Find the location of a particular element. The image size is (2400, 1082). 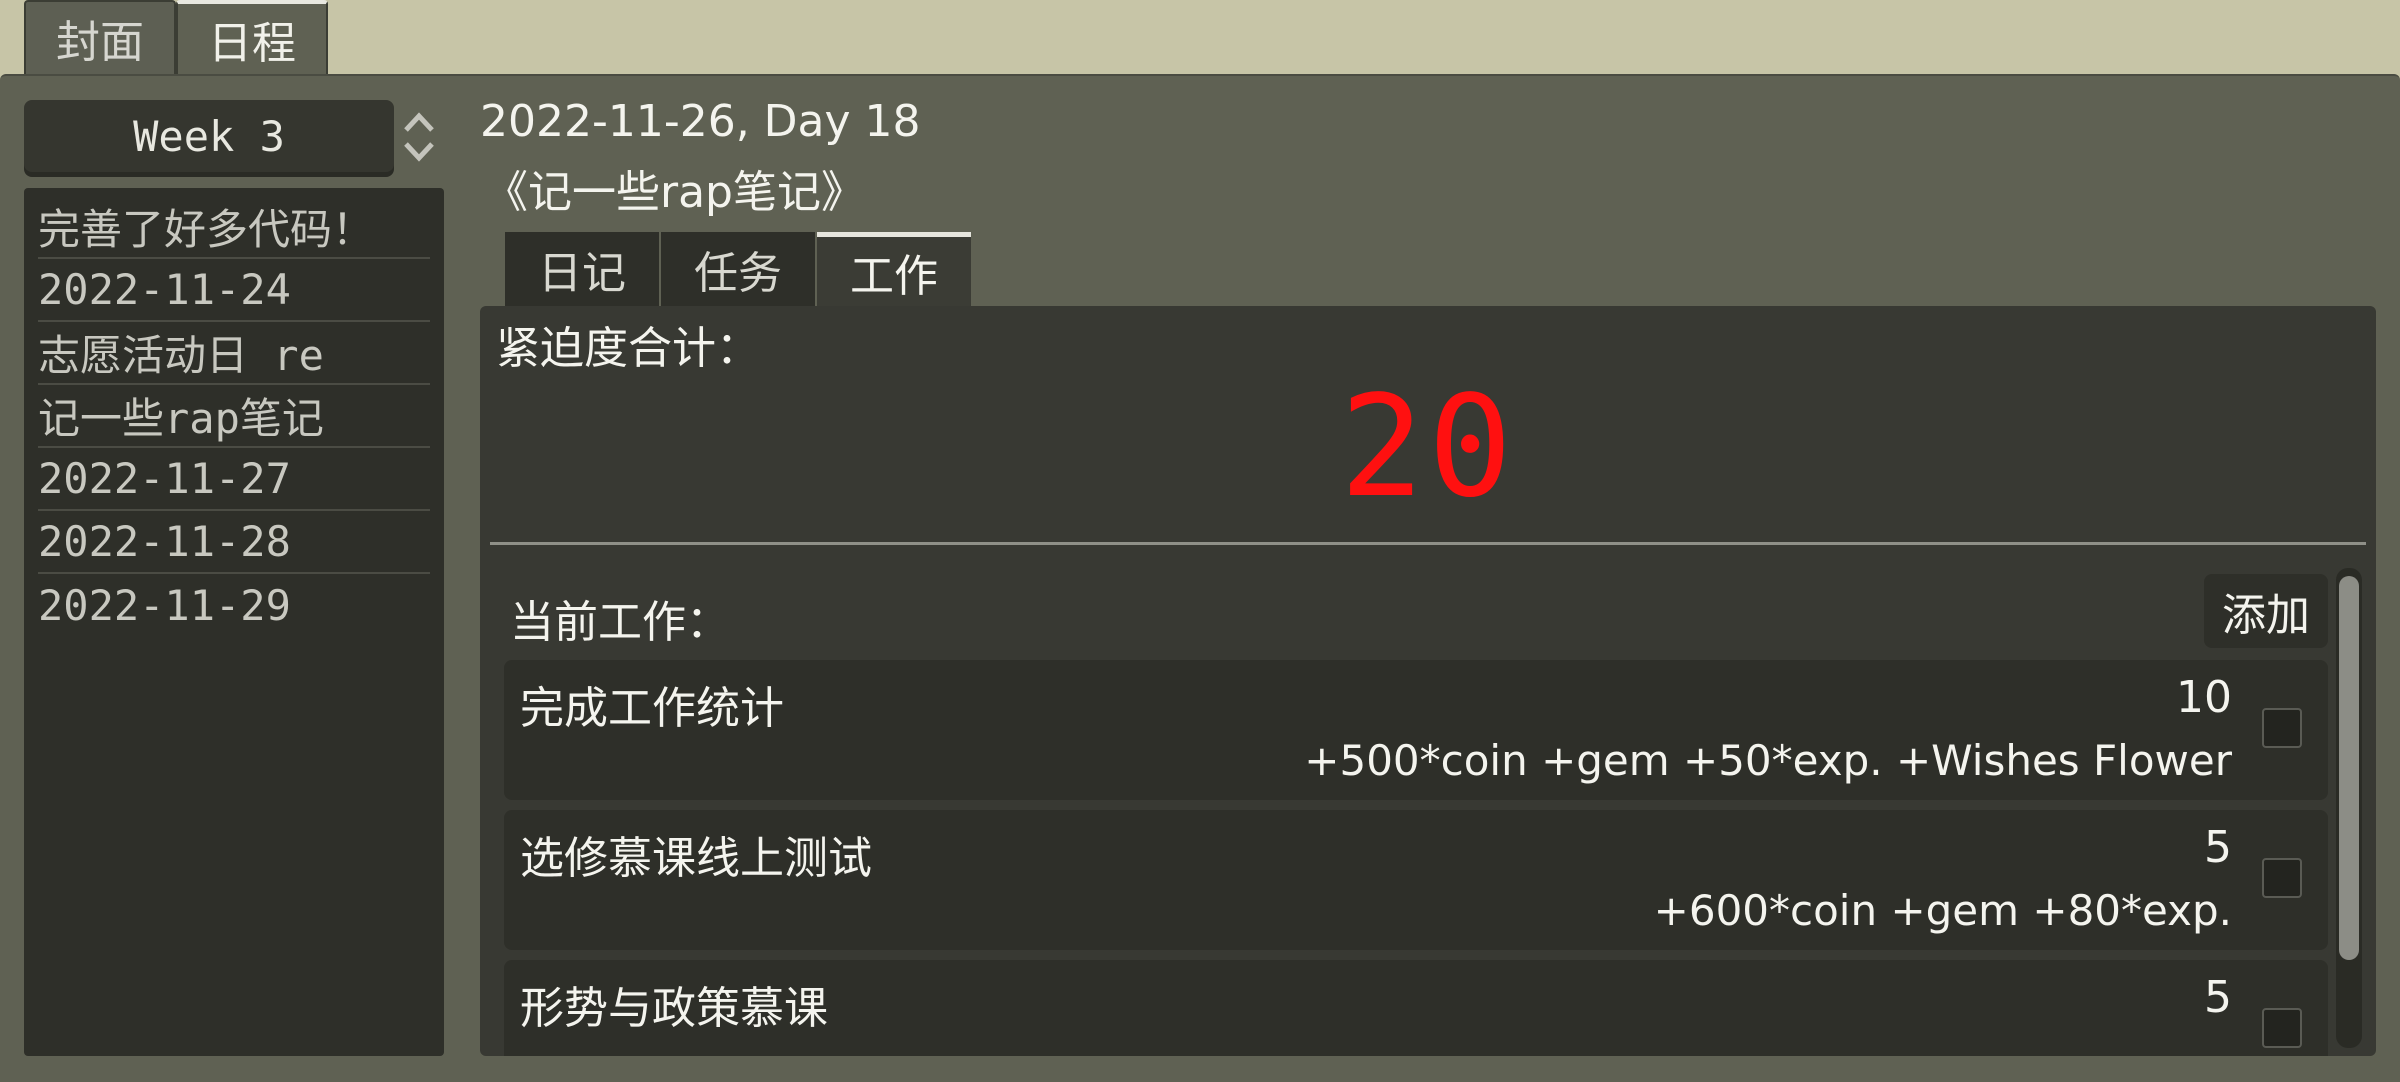

work-name: 完成工作统计 is located at coordinates (652, 708).